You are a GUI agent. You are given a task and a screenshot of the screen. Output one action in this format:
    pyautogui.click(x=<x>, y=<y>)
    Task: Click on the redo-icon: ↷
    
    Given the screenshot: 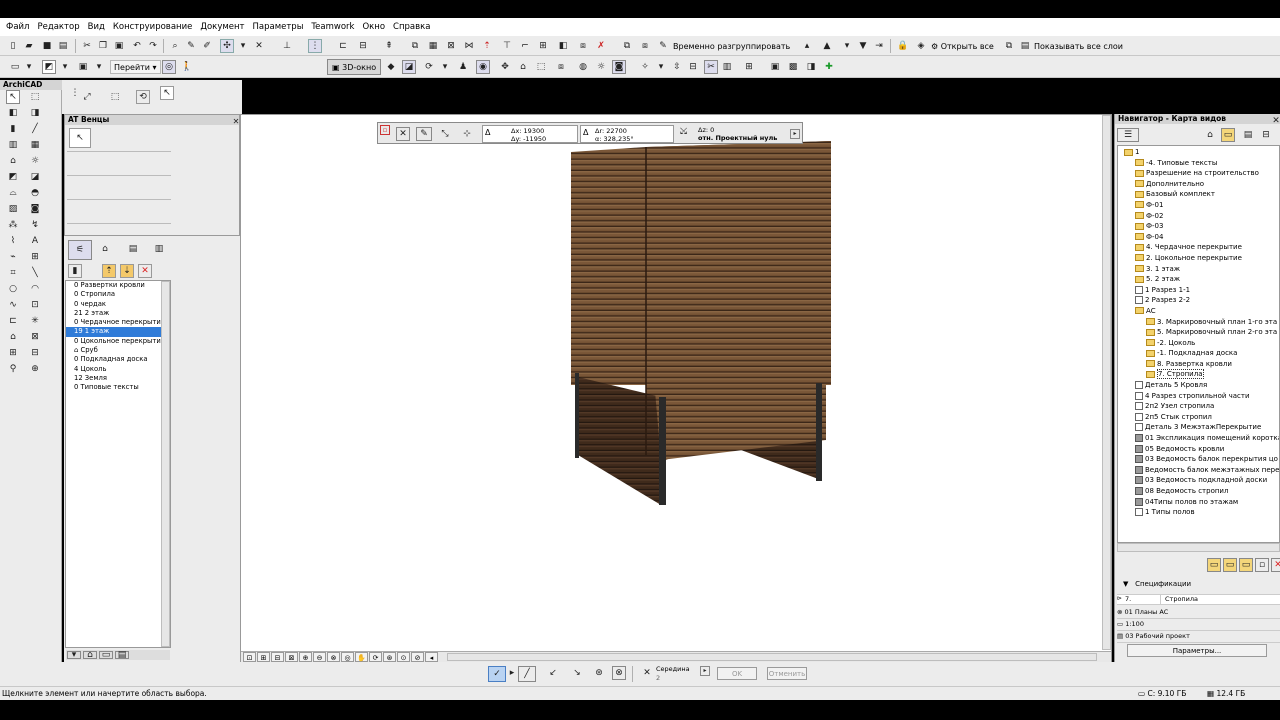 What is the action you would take?
    pyautogui.click(x=153, y=46)
    